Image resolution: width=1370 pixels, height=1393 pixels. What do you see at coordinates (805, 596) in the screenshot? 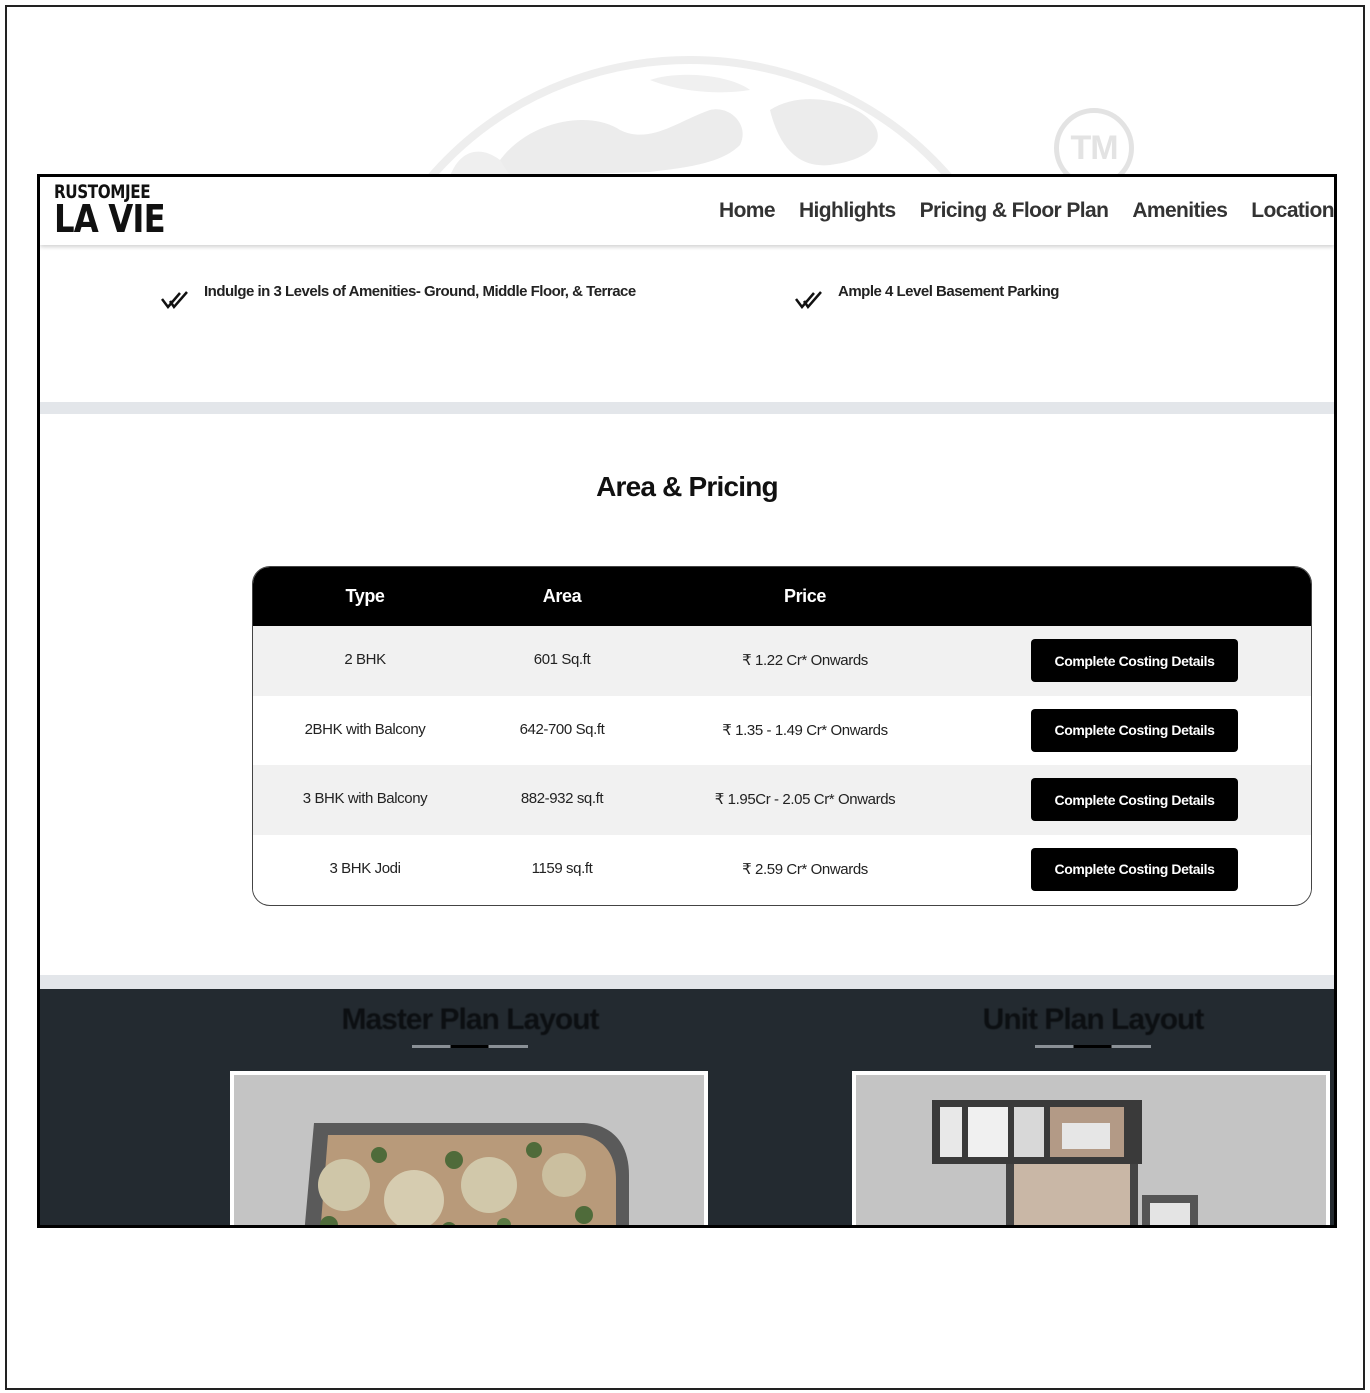
I see `col-price: Price` at bounding box center [805, 596].